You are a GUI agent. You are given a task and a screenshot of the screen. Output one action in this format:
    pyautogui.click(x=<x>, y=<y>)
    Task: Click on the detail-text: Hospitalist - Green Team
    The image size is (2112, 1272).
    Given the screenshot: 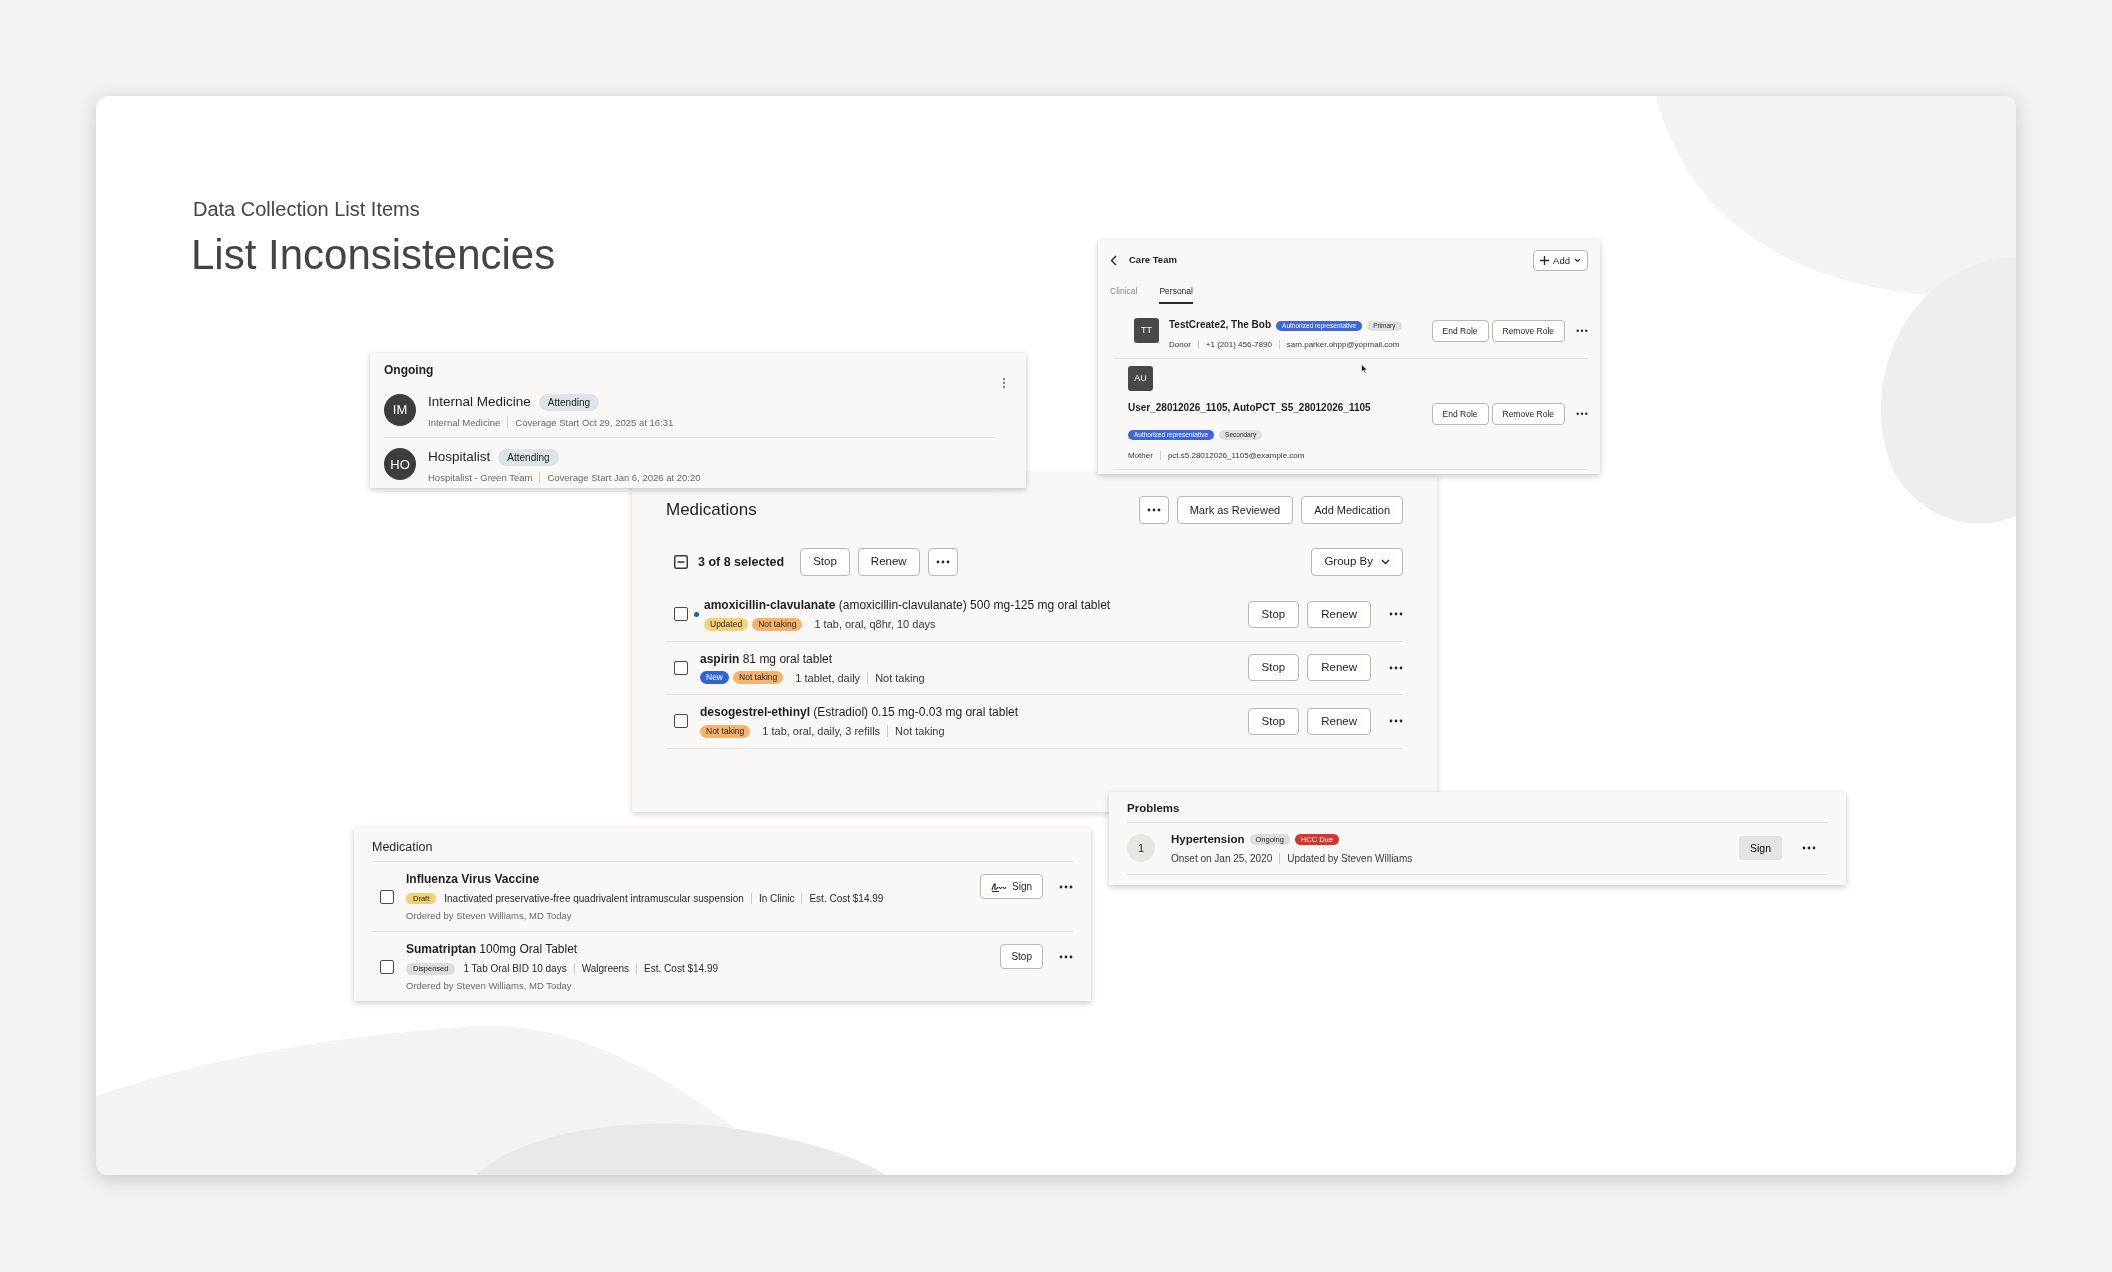 What is the action you would take?
    pyautogui.click(x=480, y=477)
    